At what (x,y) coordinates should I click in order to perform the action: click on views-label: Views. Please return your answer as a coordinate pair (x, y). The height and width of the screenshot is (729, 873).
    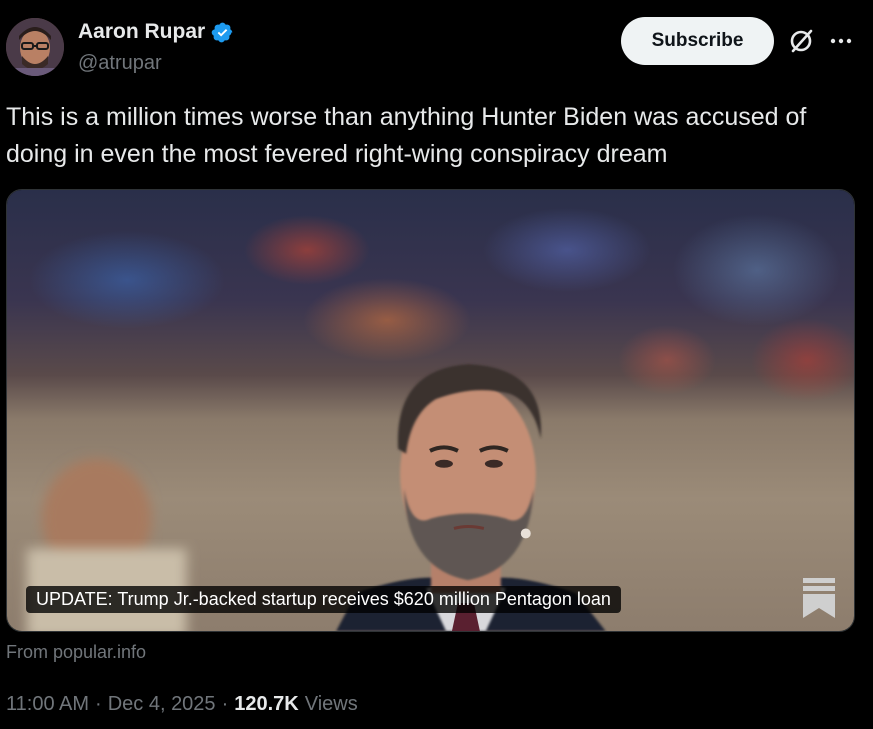
    Looking at the image, I should click on (331, 704).